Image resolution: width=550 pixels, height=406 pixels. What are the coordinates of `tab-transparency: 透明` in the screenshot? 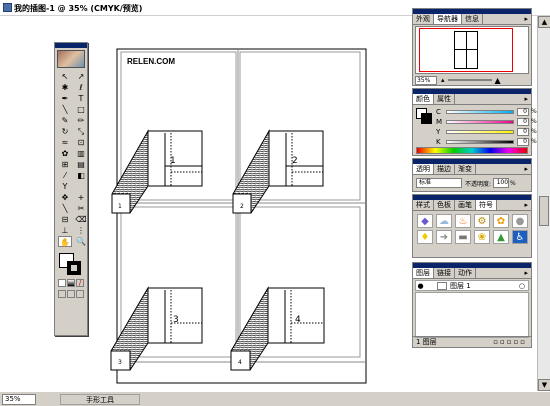 It's located at (423, 169).